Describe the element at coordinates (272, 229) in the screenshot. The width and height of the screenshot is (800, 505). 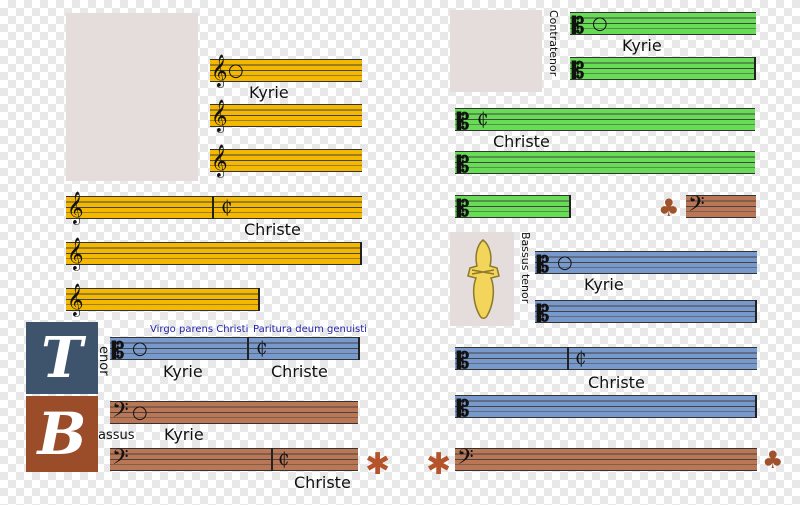
I see `superius-christe-label: Christe` at that location.